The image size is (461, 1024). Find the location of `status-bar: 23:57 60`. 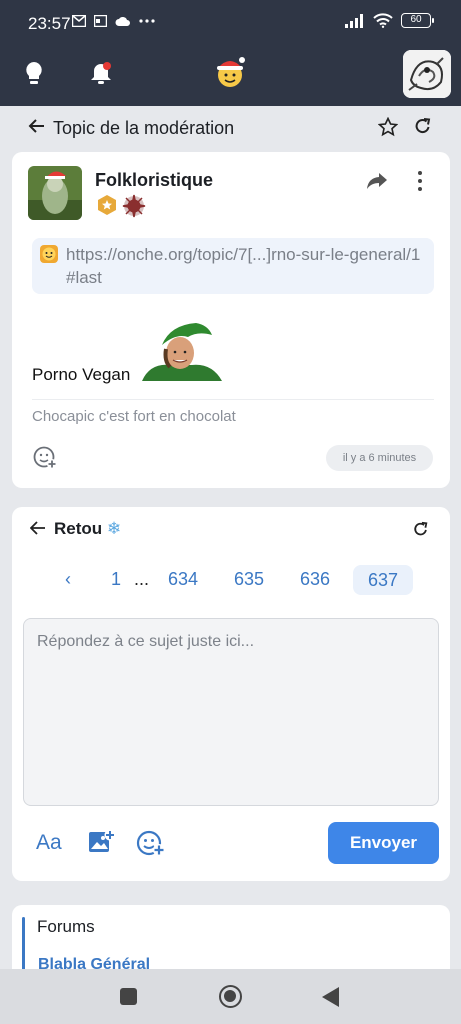

status-bar: 23:57 60 is located at coordinates (230, 24).